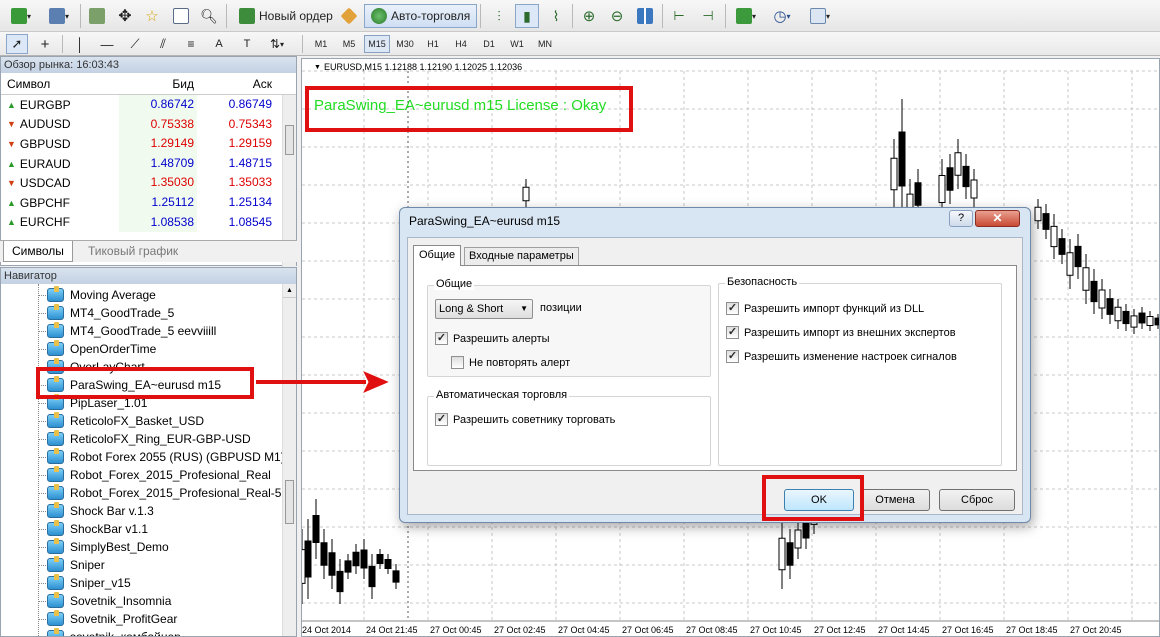 Image resolution: width=1160 pixels, height=637 pixels. What do you see at coordinates (489, 44) in the screenshot?
I see `timeframe-d1: D1` at bounding box center [489, 44].